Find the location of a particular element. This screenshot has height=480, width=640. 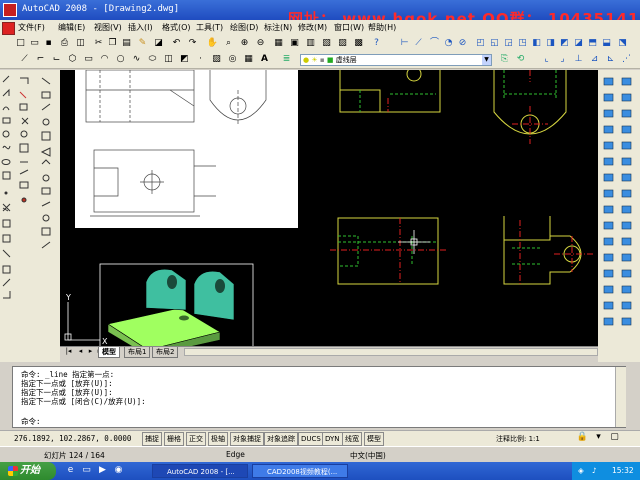

grid-toggle: 栅格 is located at coordinates (174, 439).